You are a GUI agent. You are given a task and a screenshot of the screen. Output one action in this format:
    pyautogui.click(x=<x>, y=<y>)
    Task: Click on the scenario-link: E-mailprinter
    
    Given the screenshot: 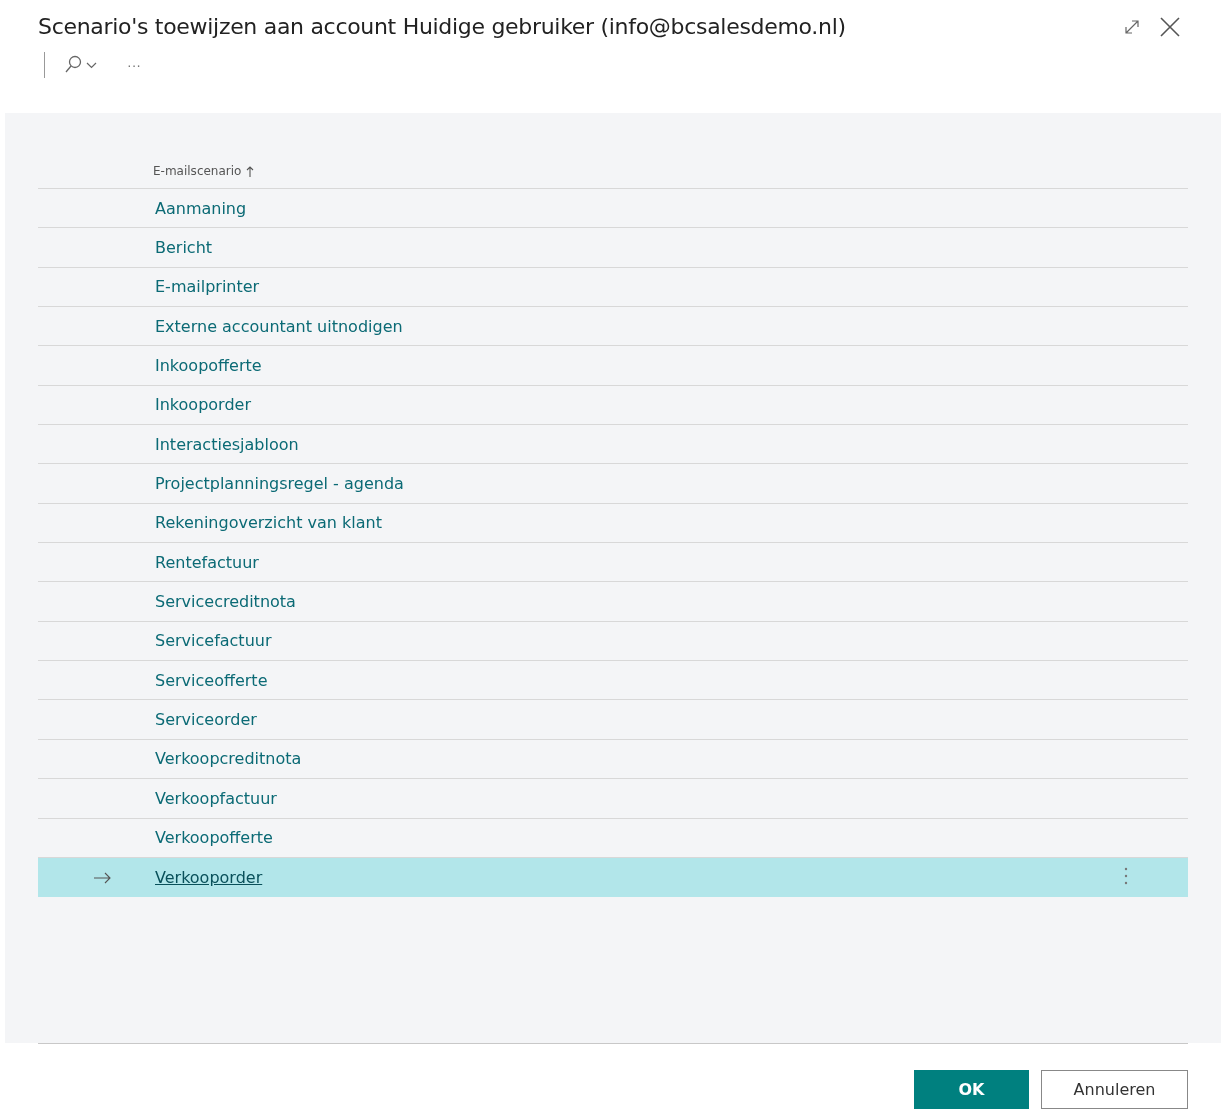 What is the action you would take?
    pyautogui.click(x=207, y=287)
    